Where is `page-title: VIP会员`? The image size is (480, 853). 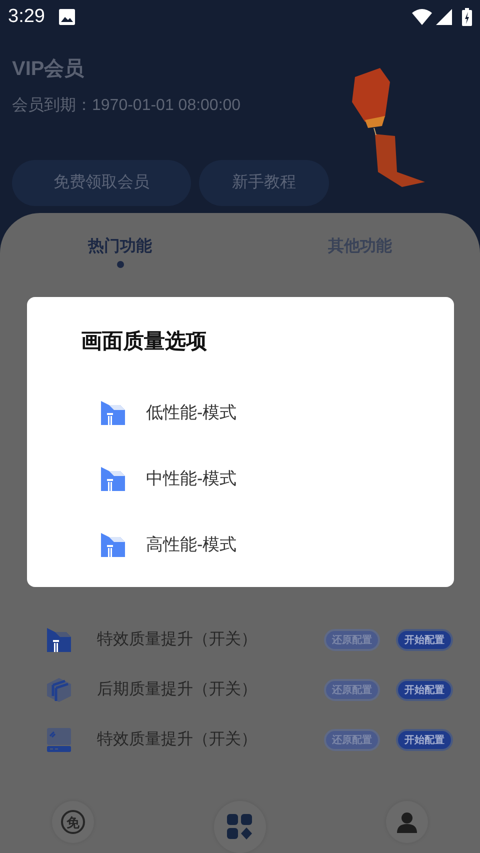
page-title: VIP会员 is located at coordinates (49, 69).